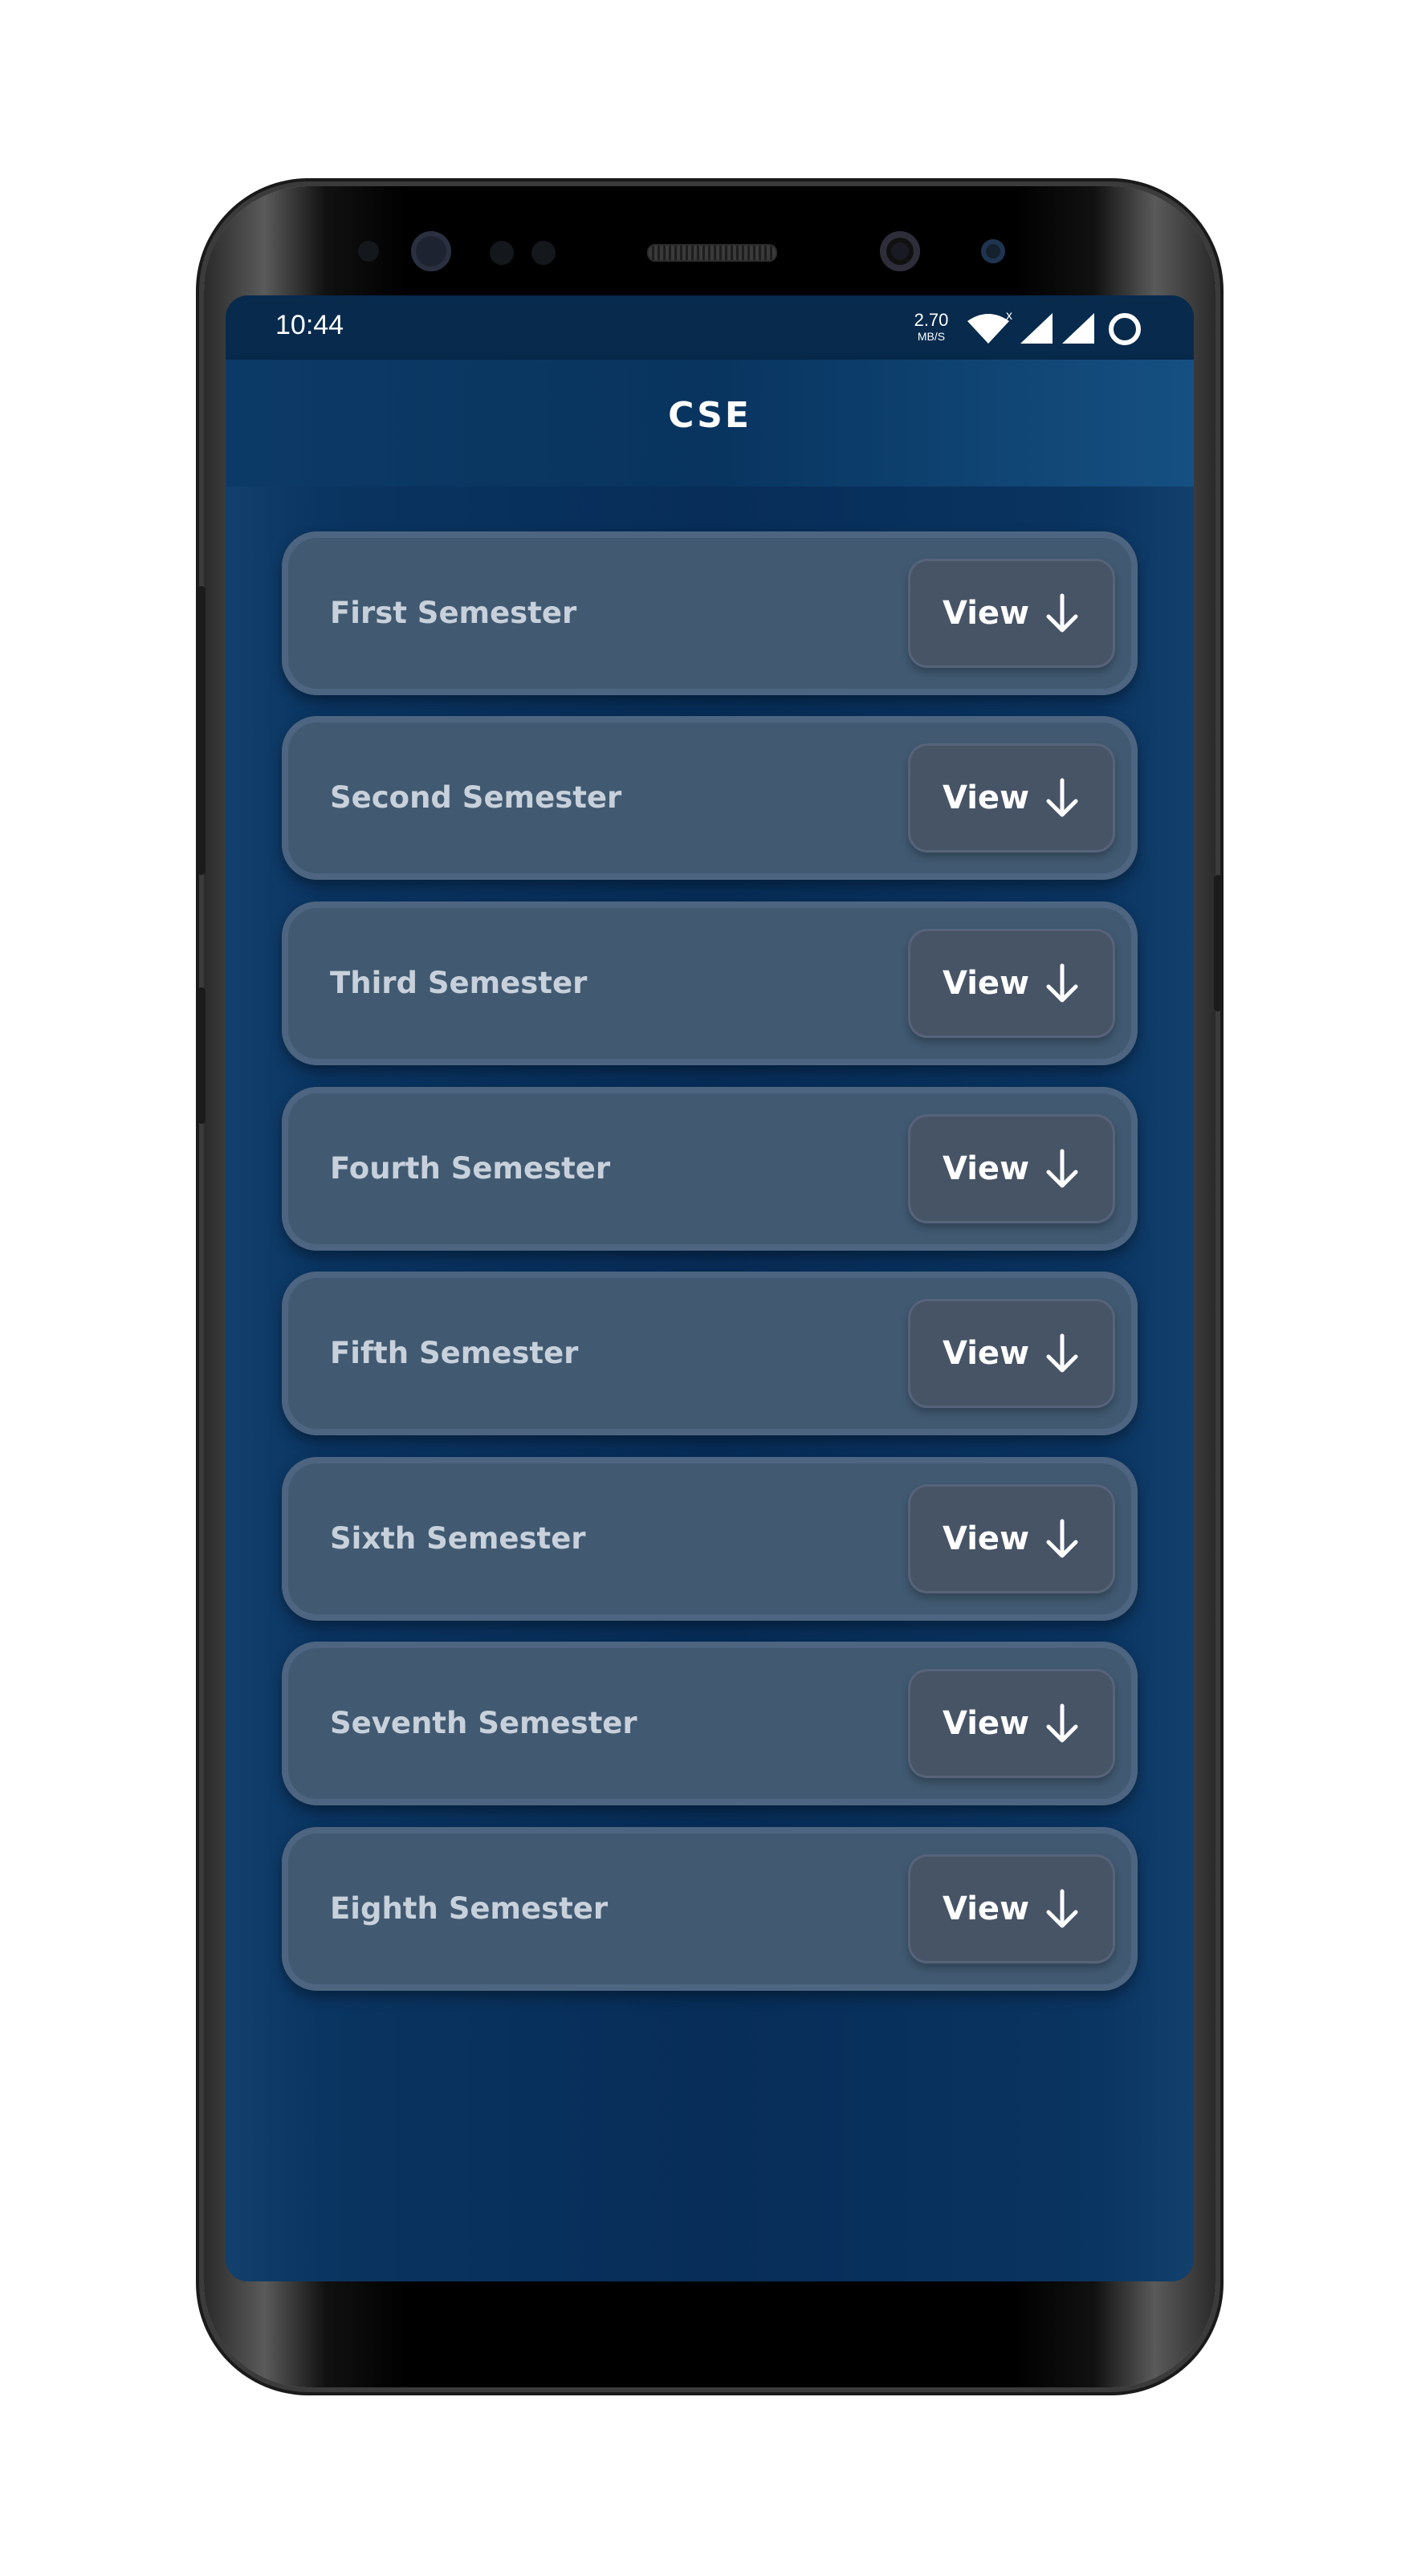  What do you see at coordinates (710, 1724) in the screenshot?
I see `list-item-semester: Seventh Semester View` at bounding box center [710, 1724].